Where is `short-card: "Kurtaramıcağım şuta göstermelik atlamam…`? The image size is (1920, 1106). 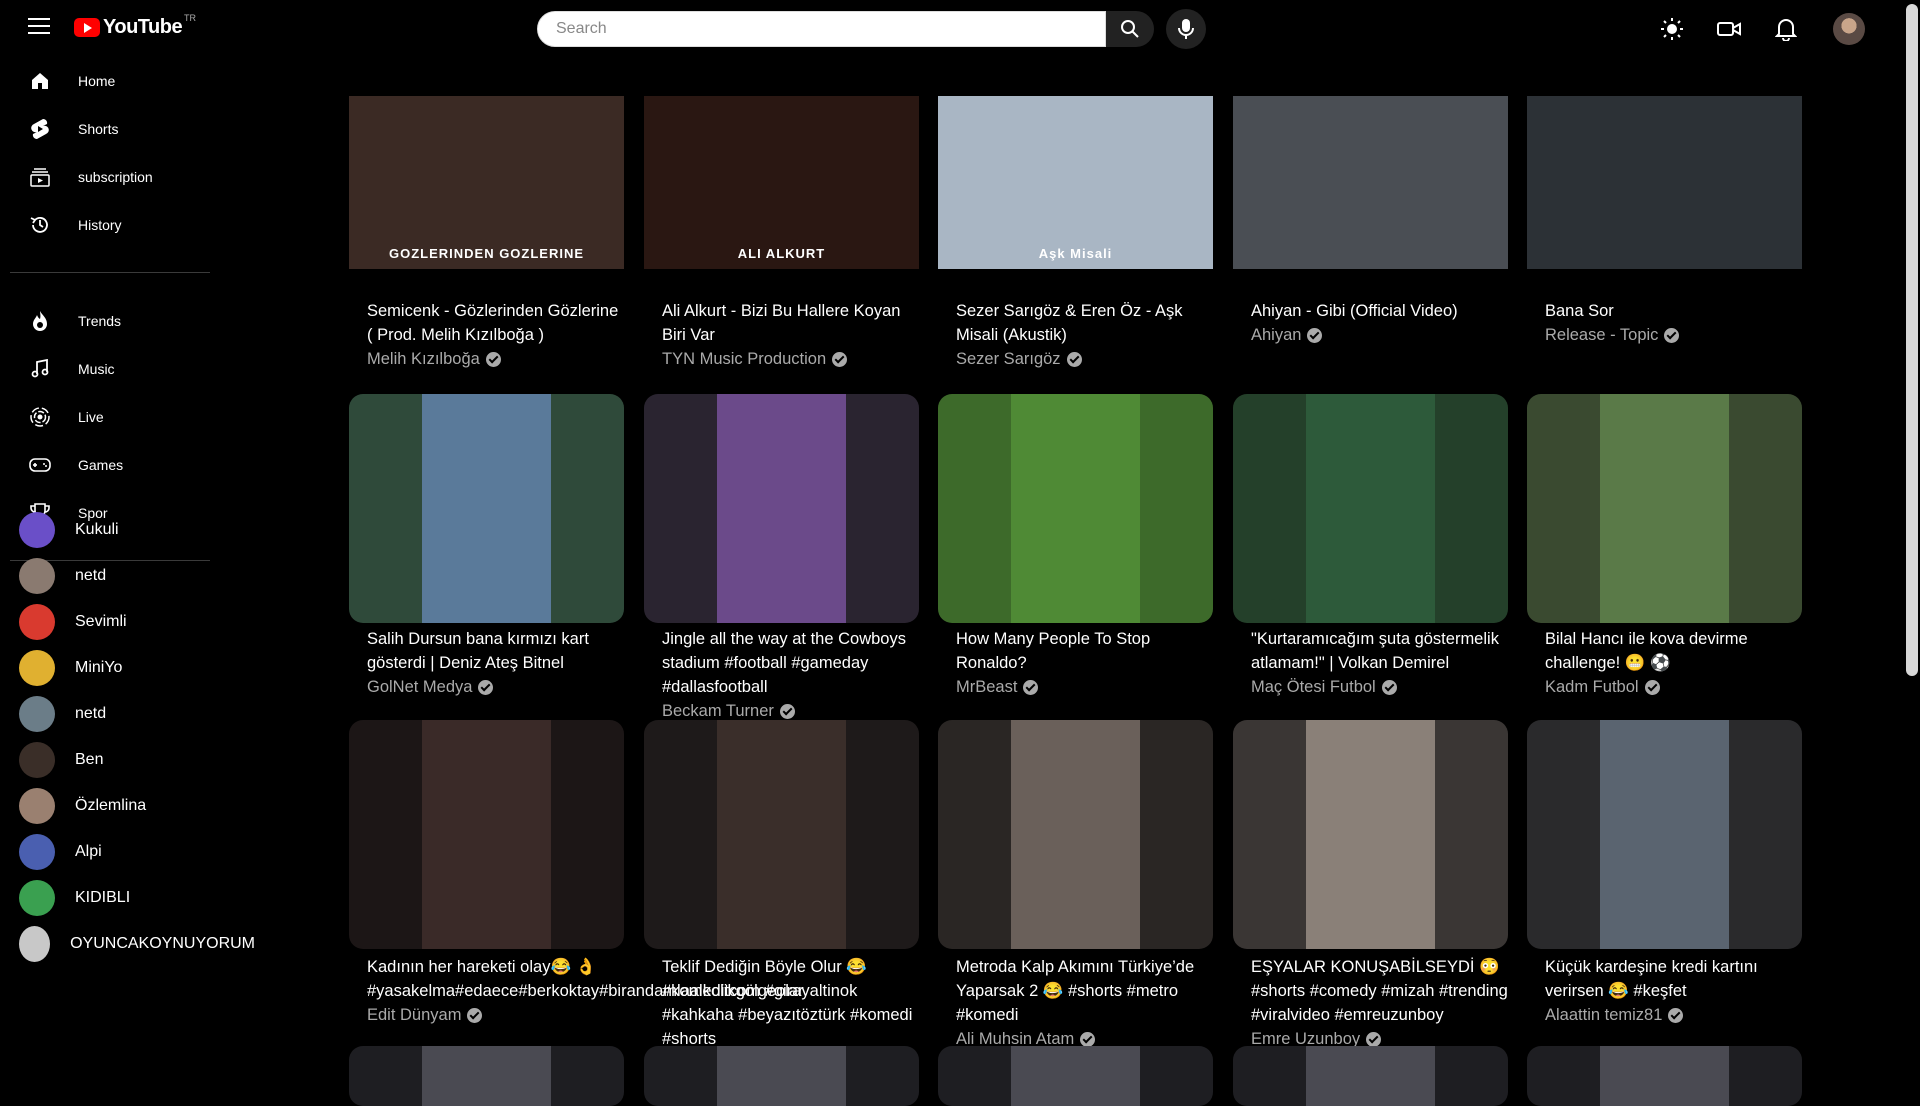 short-card: "Kurtaramıcağım şuta göstermelik atlamam… is located at coordinates (1370, 546).